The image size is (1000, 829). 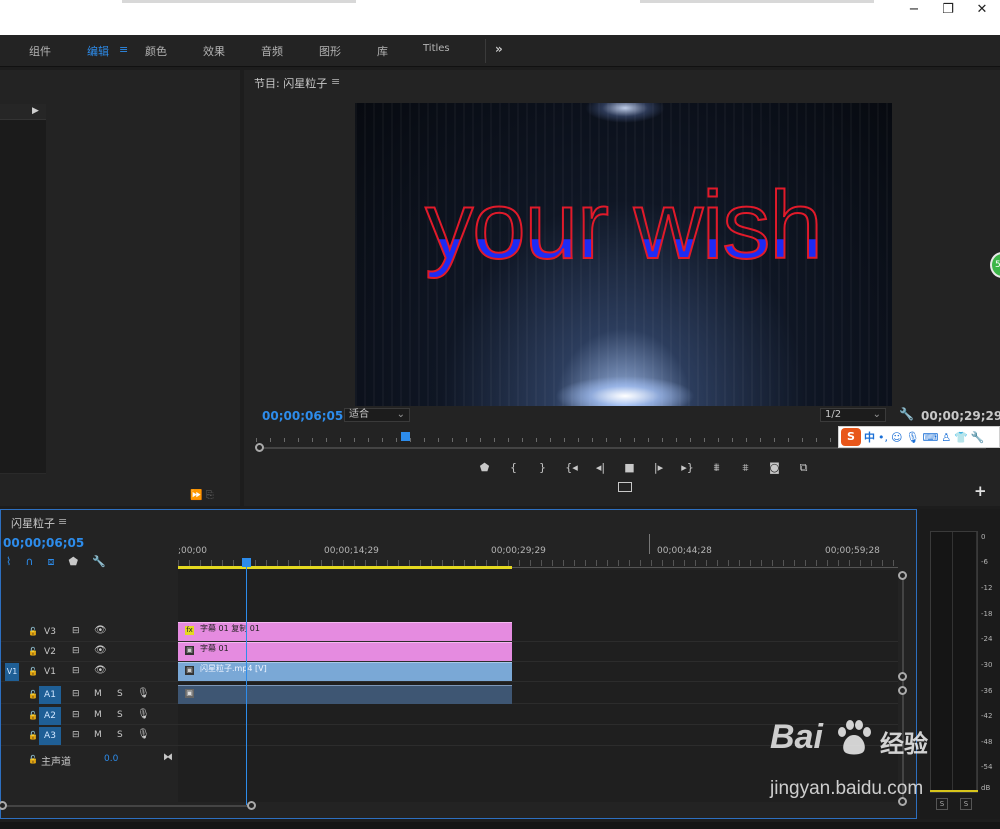 I want to click on safe-margins-icon, so click(x=625, y=487).